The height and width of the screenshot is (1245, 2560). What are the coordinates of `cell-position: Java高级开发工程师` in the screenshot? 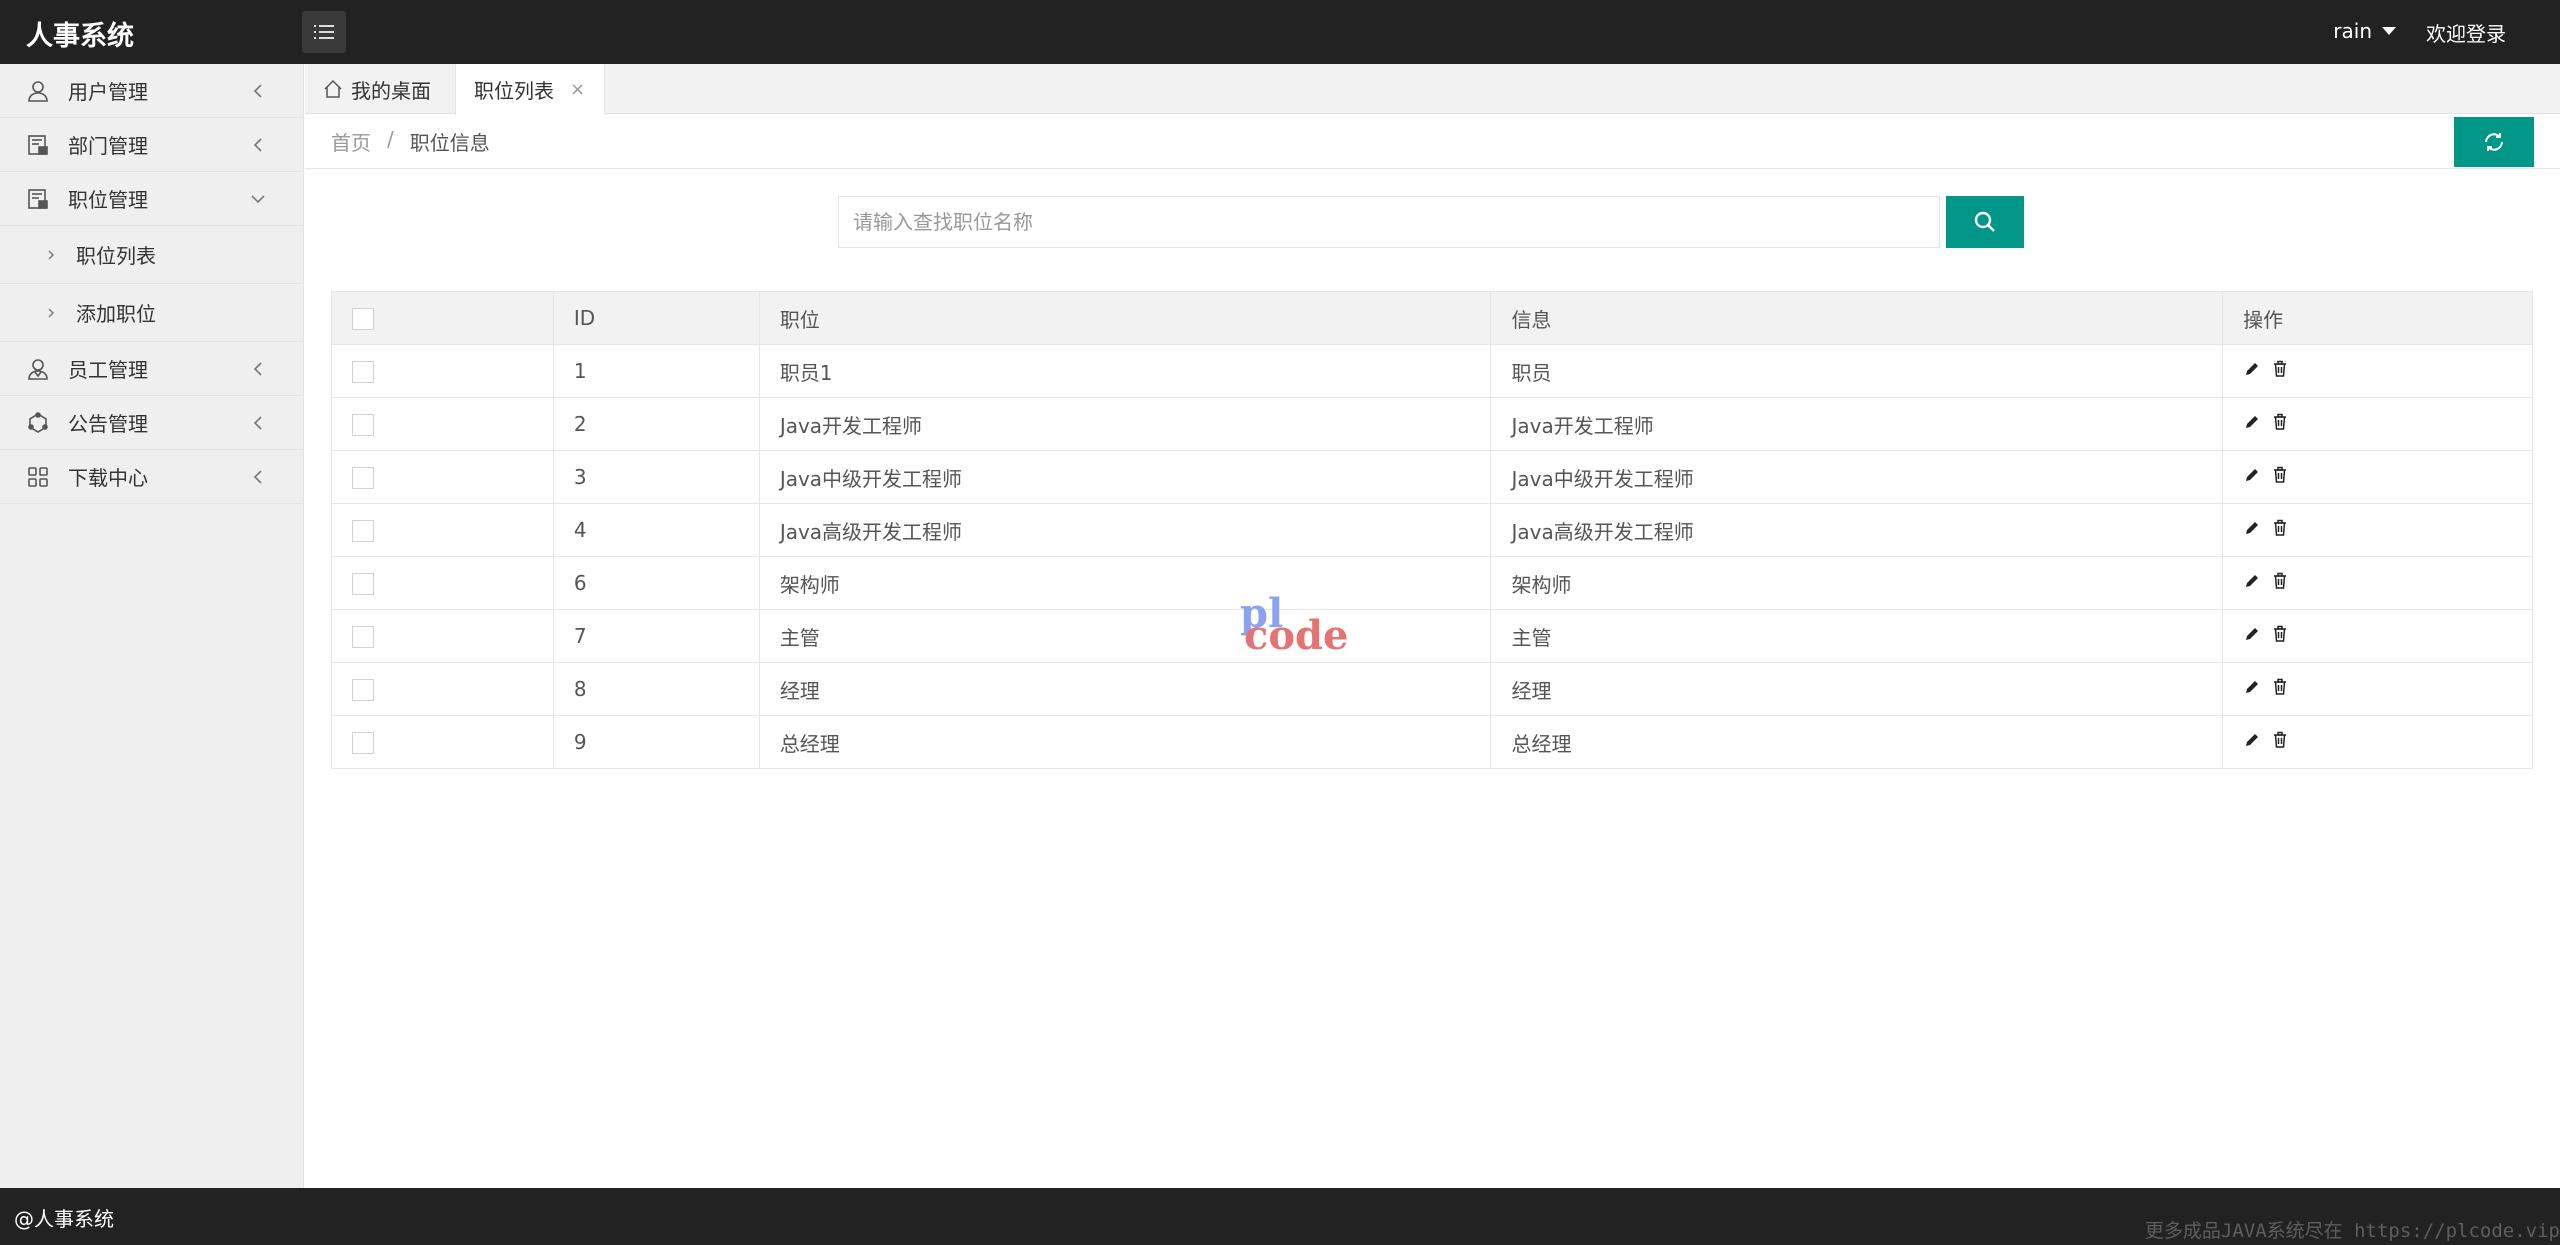 It's located at (1125, 530).